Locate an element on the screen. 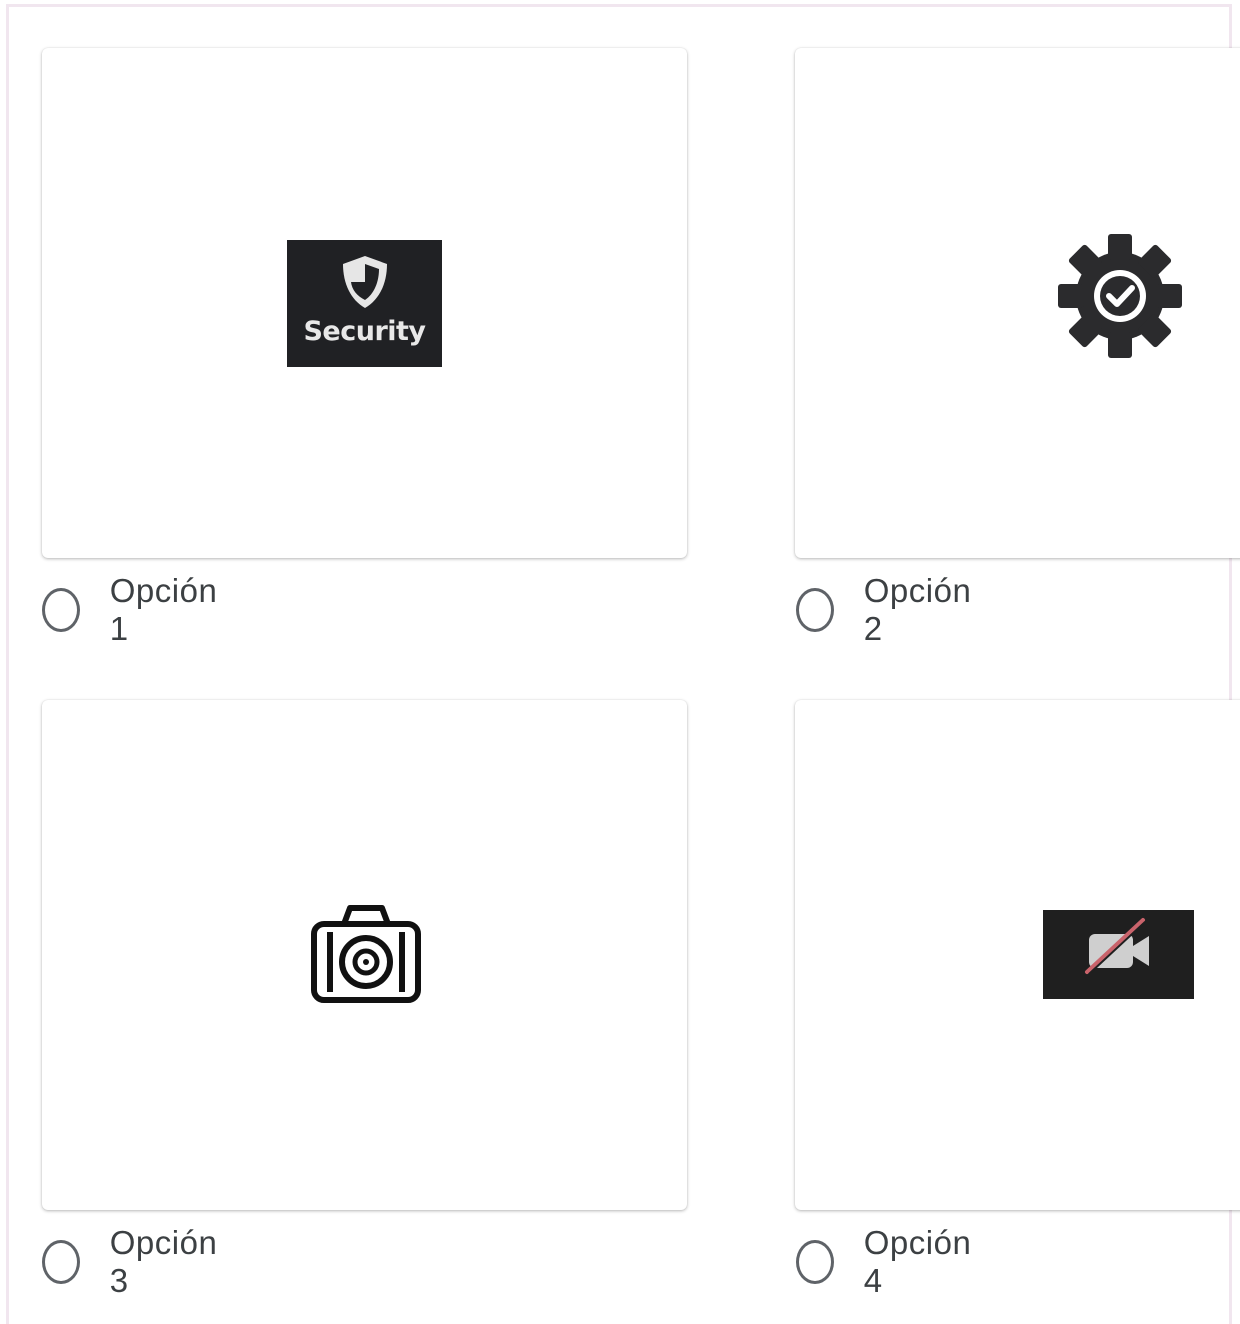 This screenshot has width=1240, height=1324. option-3-radio is located at coordinates (61, 1262).